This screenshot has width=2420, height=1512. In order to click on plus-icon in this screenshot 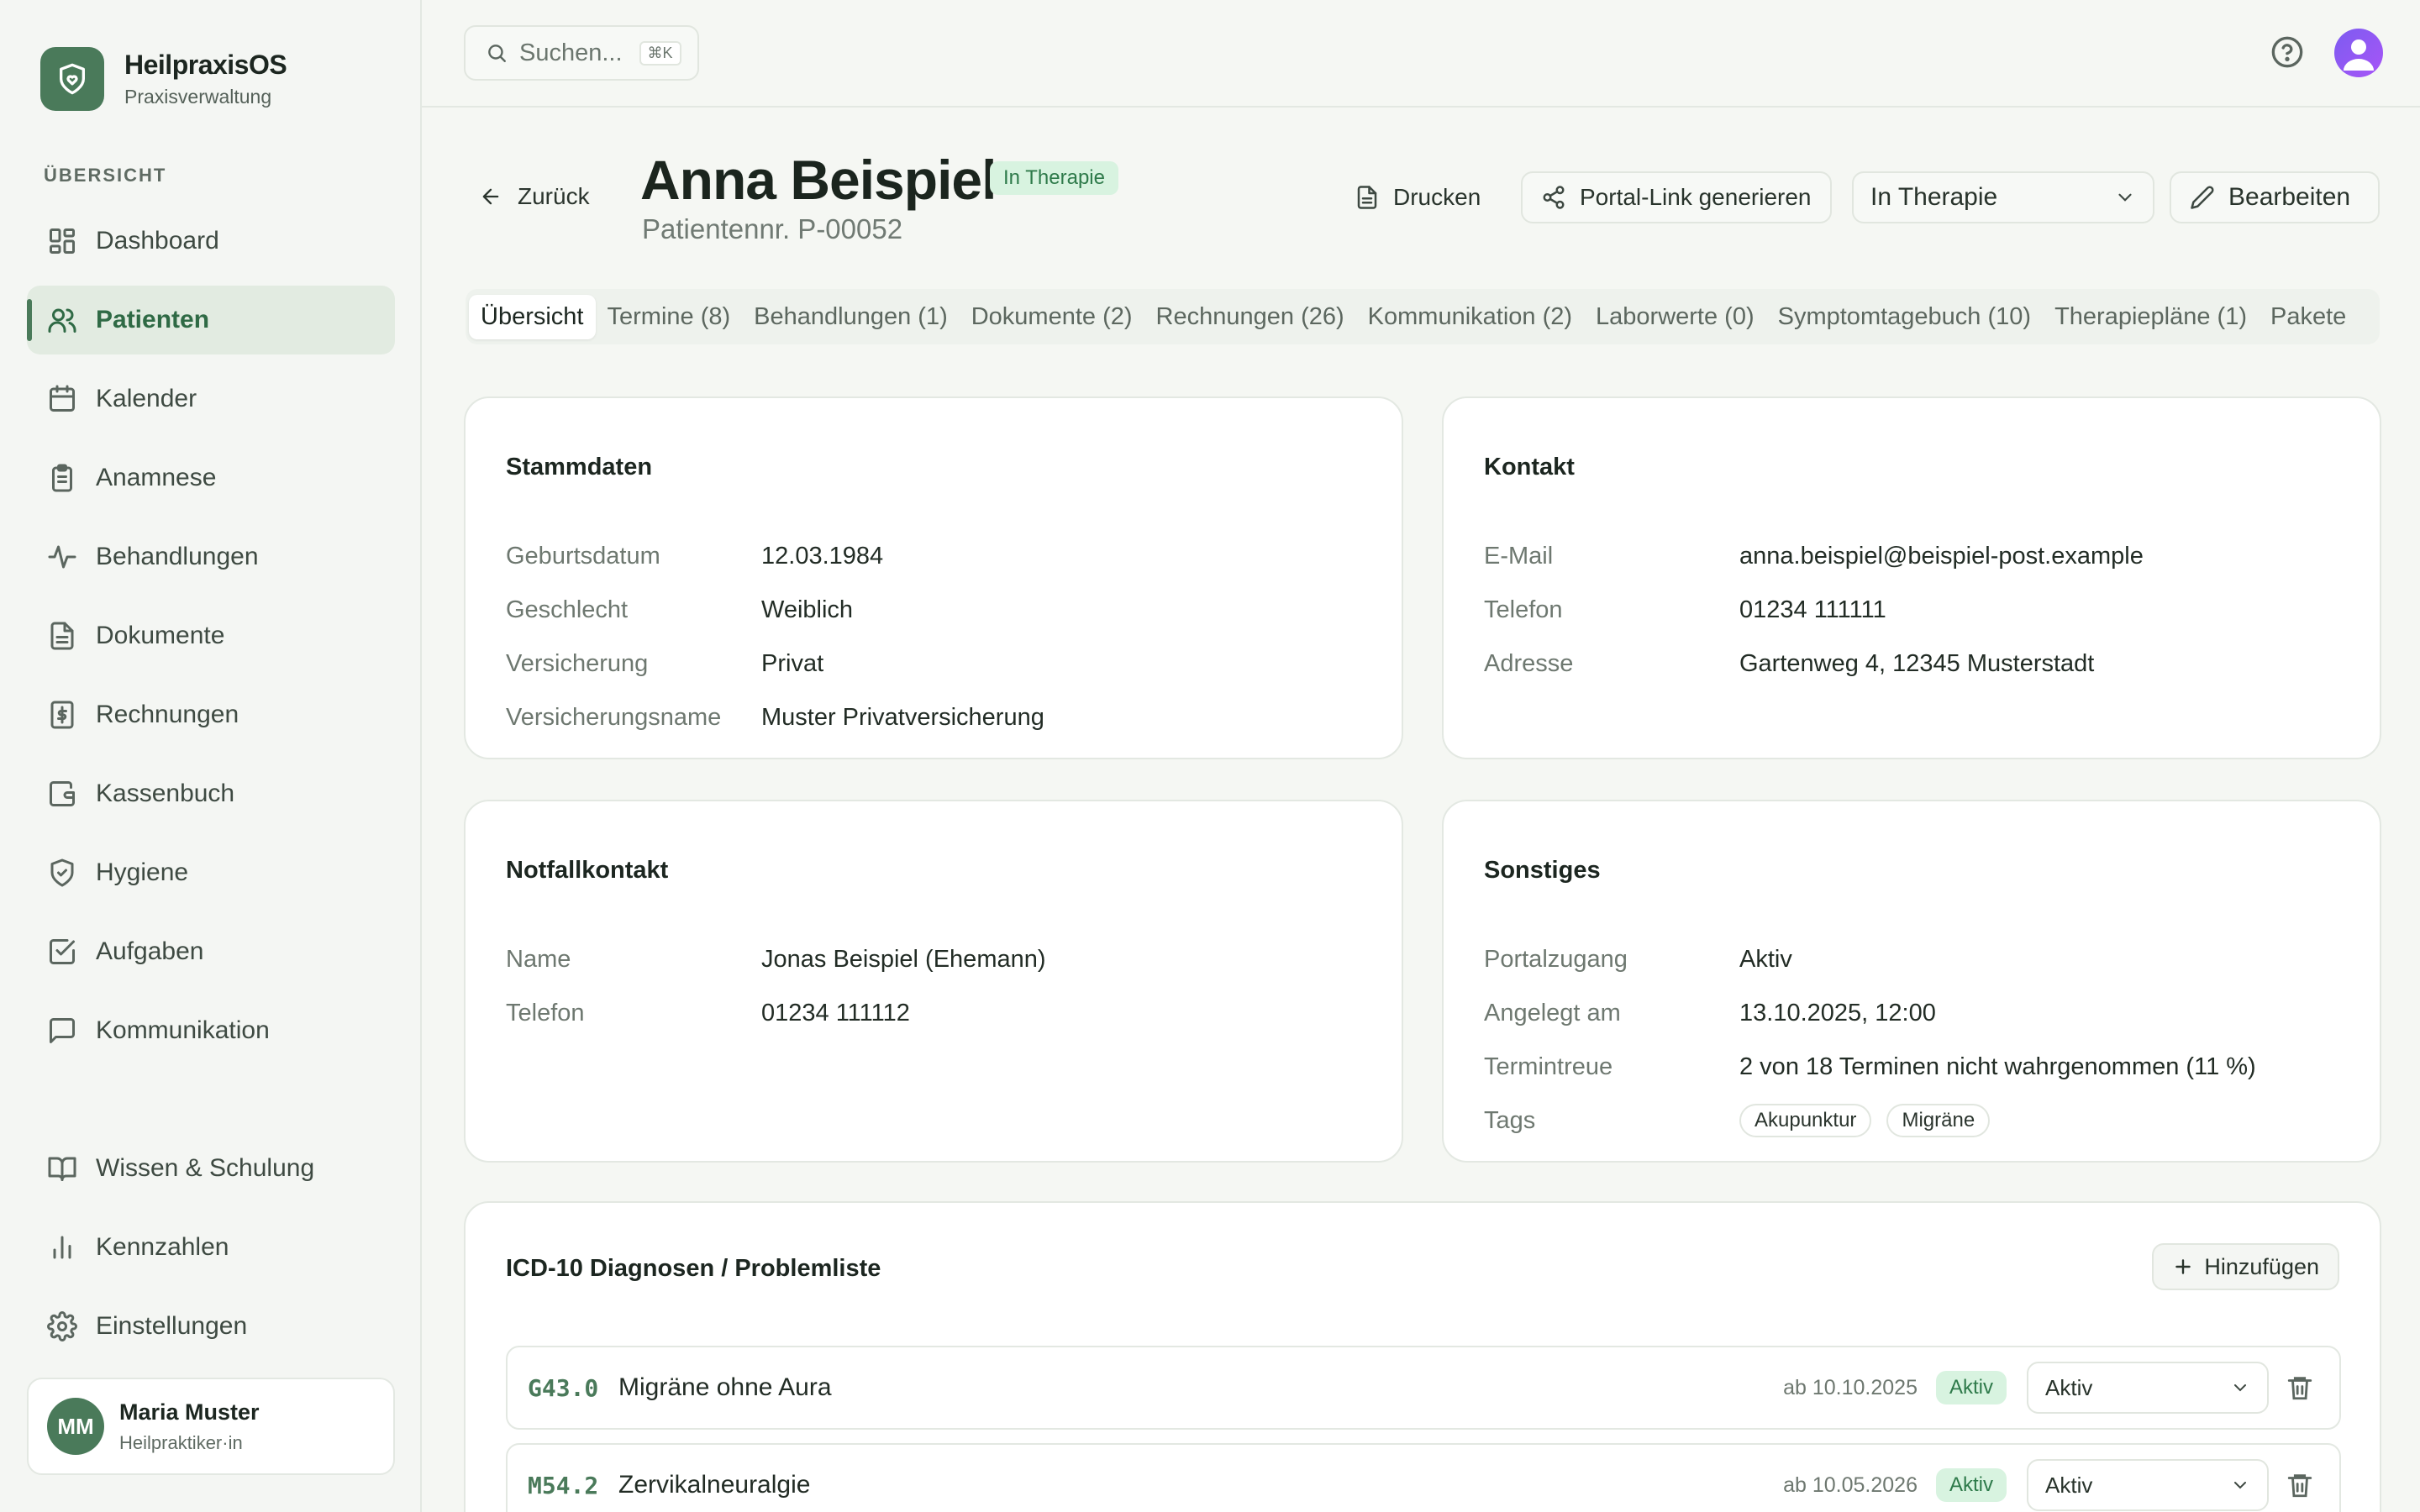, I will do `click(2183, 1266)`.